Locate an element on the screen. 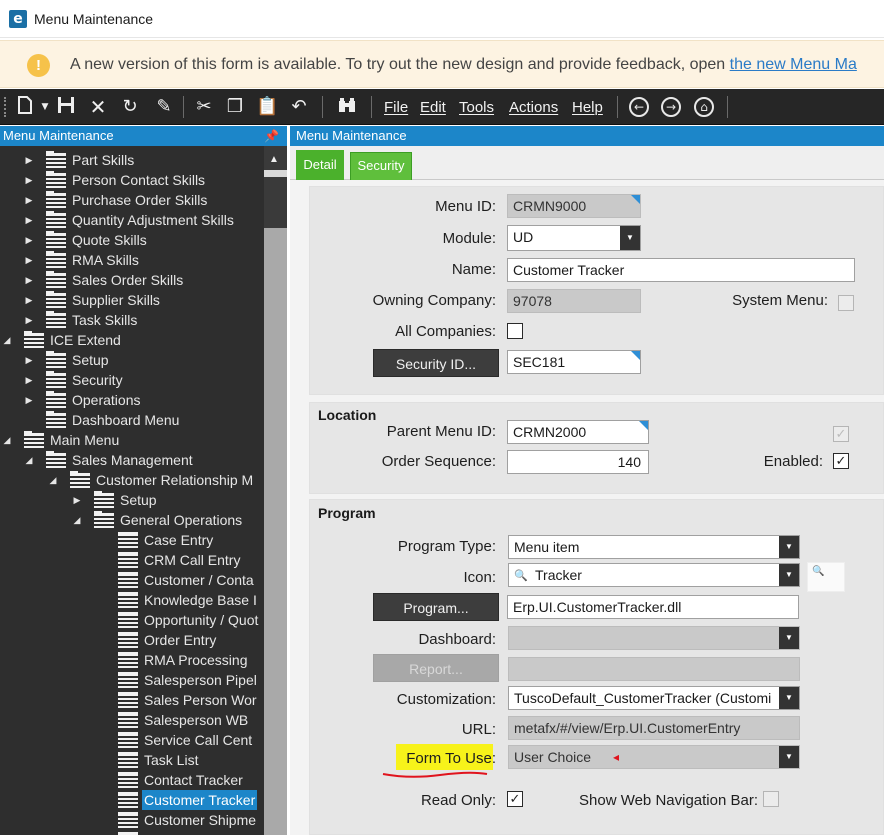 Image resolution: width=884 pixels, height=835 pixels. tree-menu-item: Salesperson Pipel is located at coordinates (132, 680).